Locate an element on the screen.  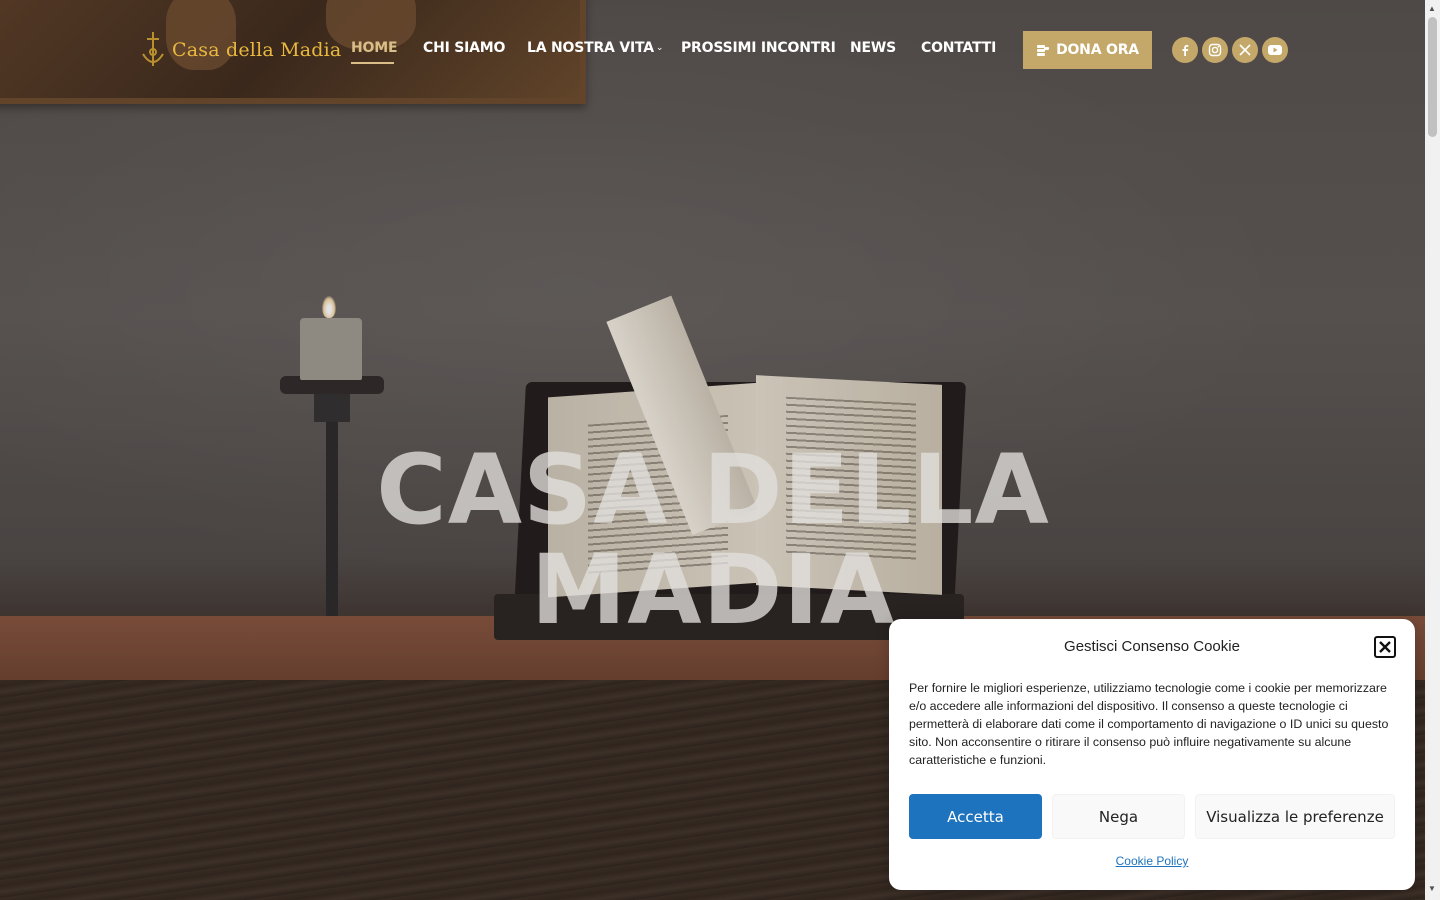
site-logo: Casa della Madia is located at coordinates (240, 50).